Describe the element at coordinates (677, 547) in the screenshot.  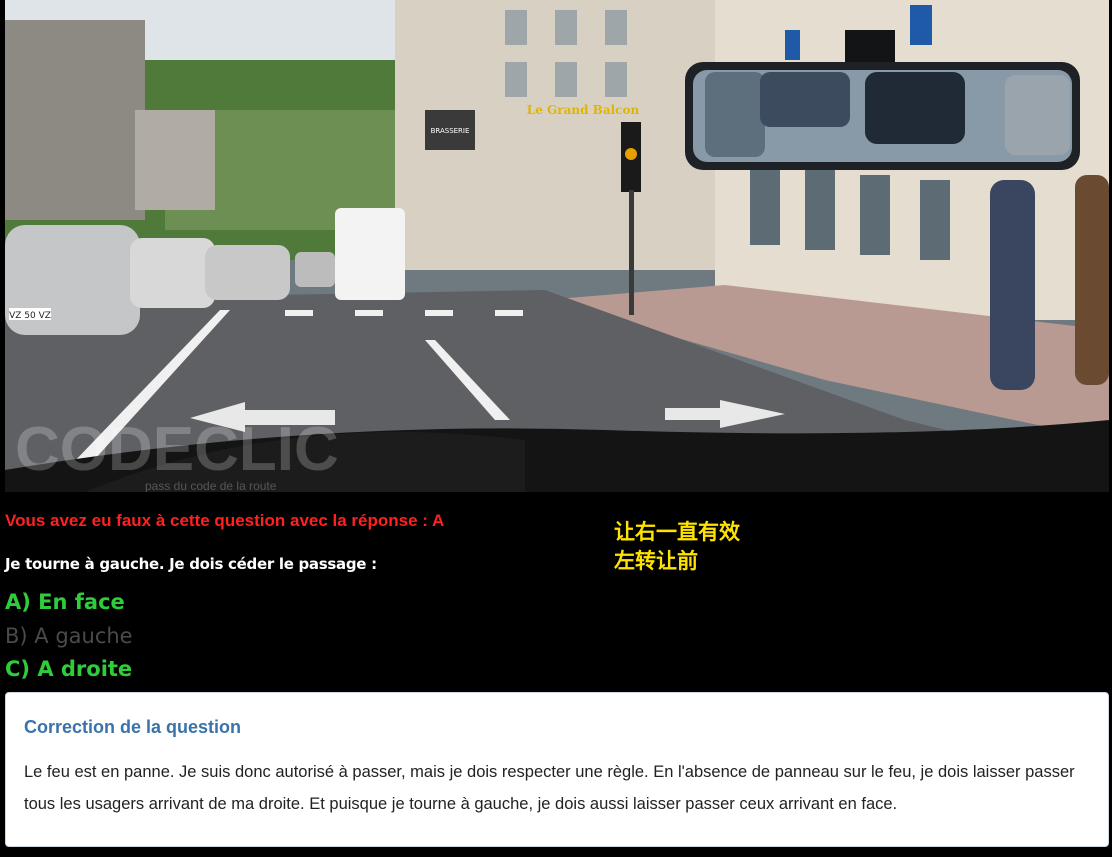
I see `user-annotation: 让右一直有效 左转让前` at that location.